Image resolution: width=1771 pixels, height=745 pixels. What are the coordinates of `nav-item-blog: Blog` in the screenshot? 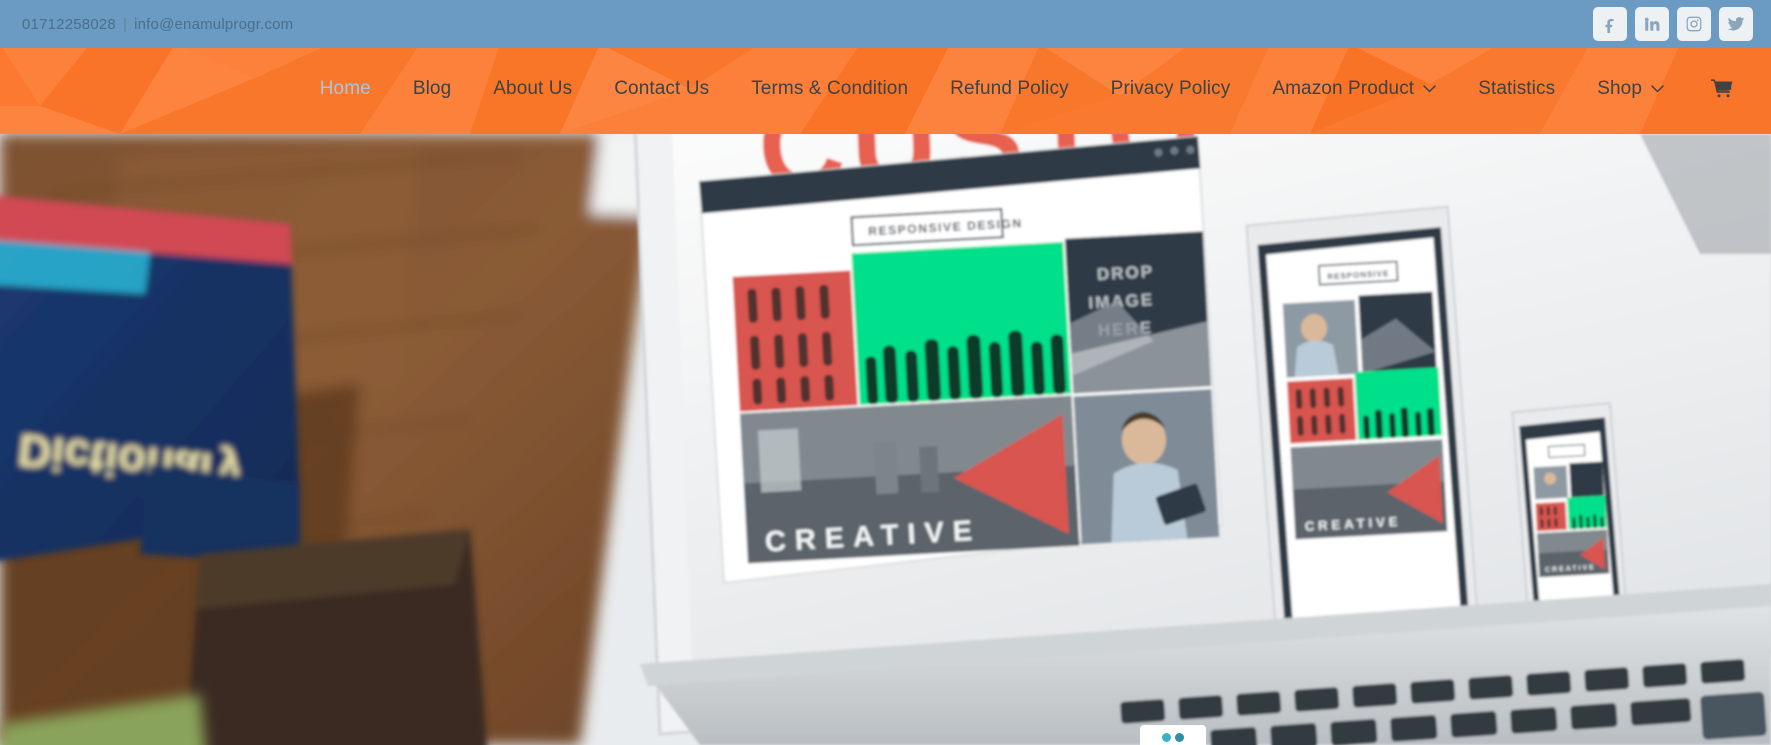 It's located at (432, 89).